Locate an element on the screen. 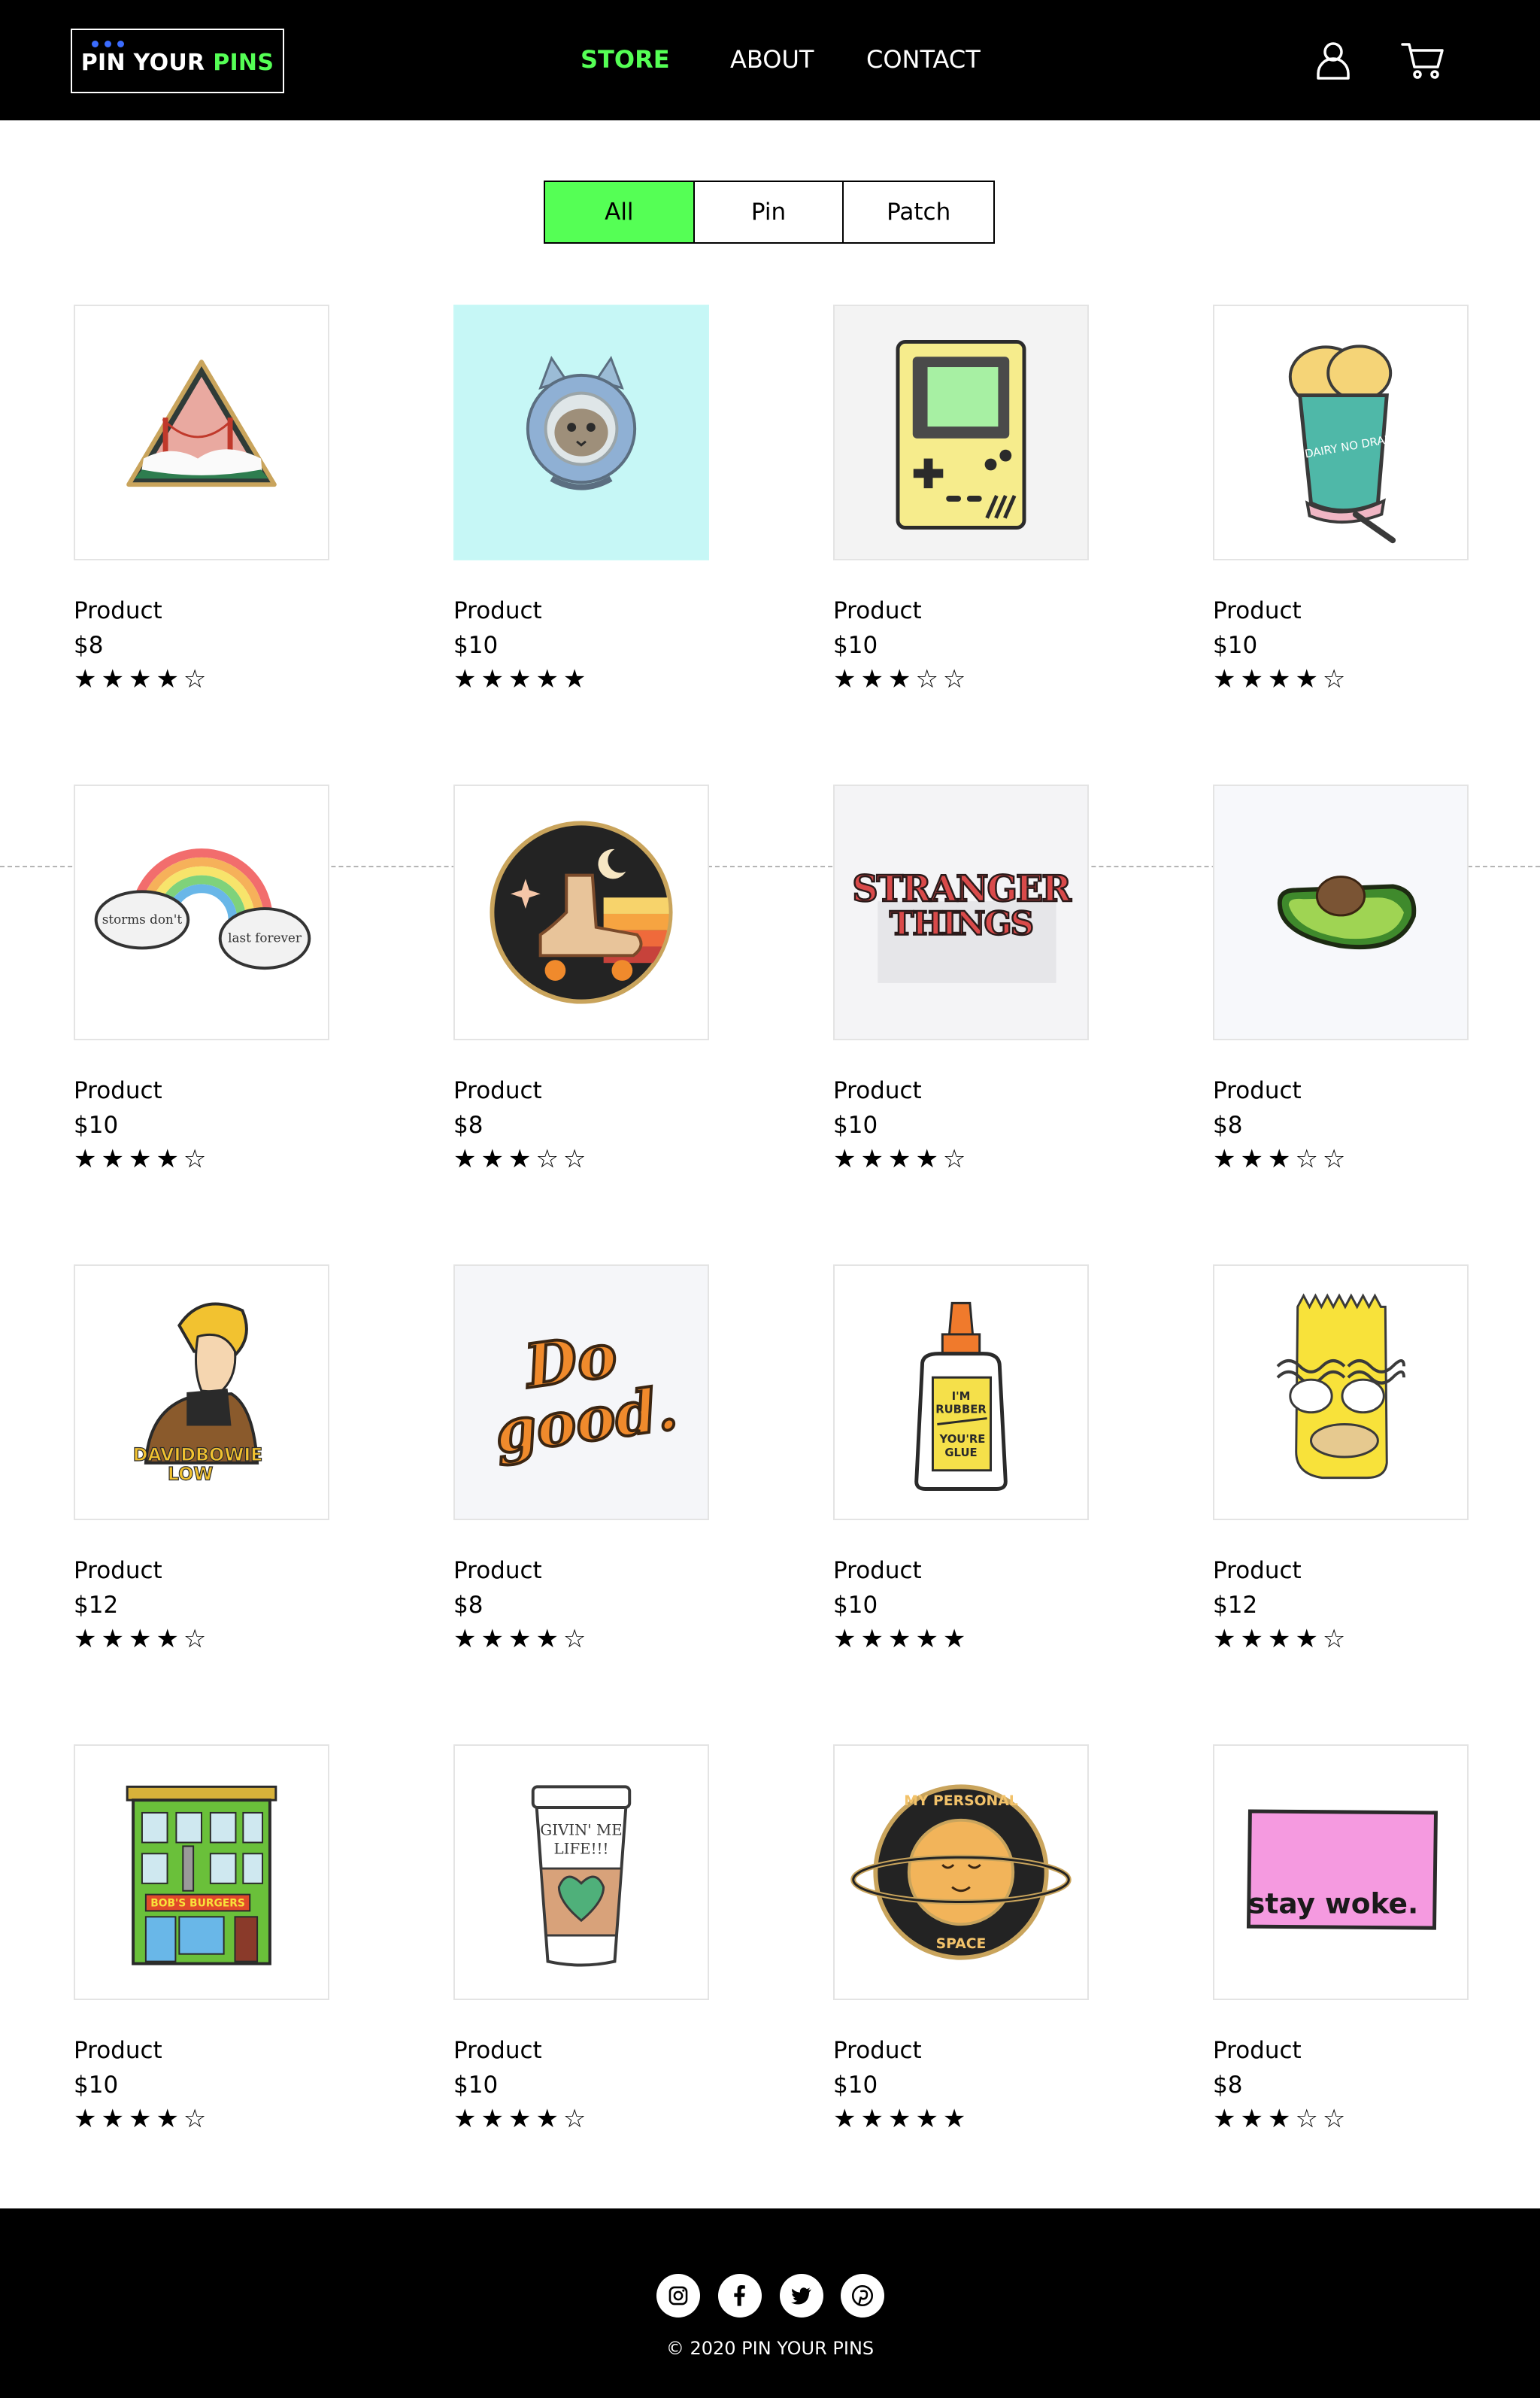 This screenshot has width=1540, height=2398. pin-text-line3: YOU'RE is located at coordinates (962, 1439).